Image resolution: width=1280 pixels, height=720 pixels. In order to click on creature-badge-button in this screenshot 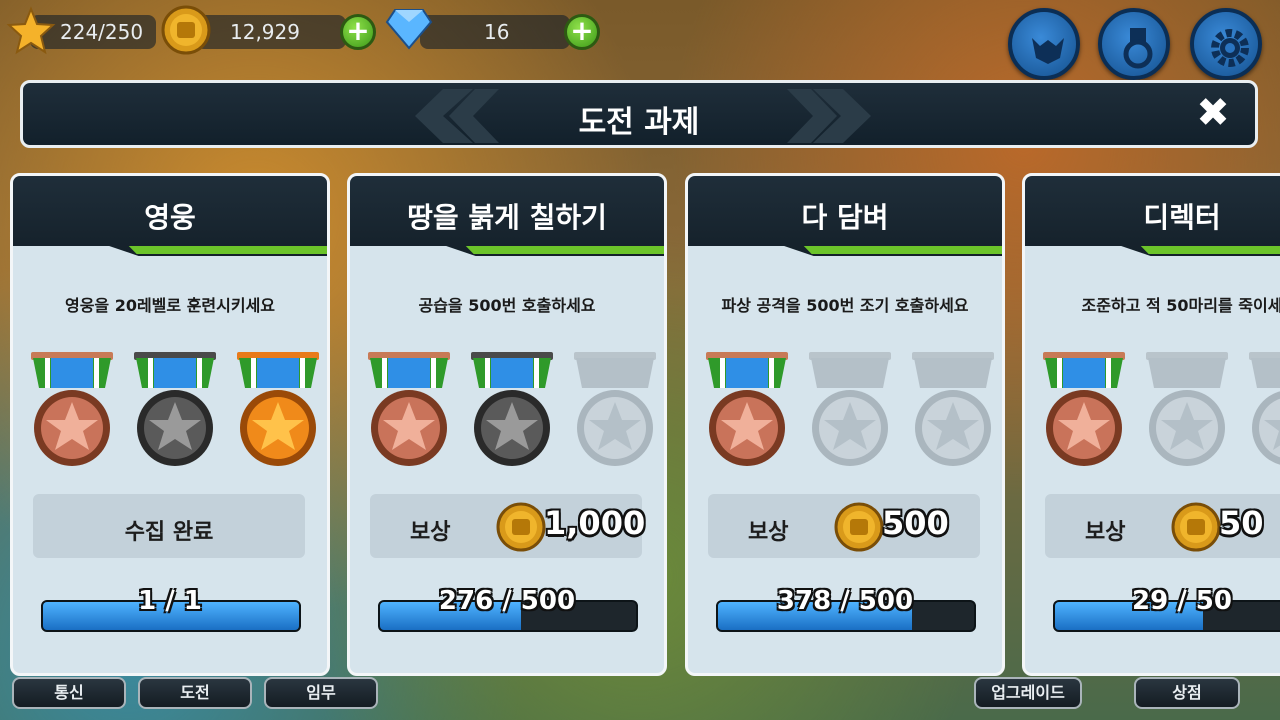, I will do `click(1044, 44)`.